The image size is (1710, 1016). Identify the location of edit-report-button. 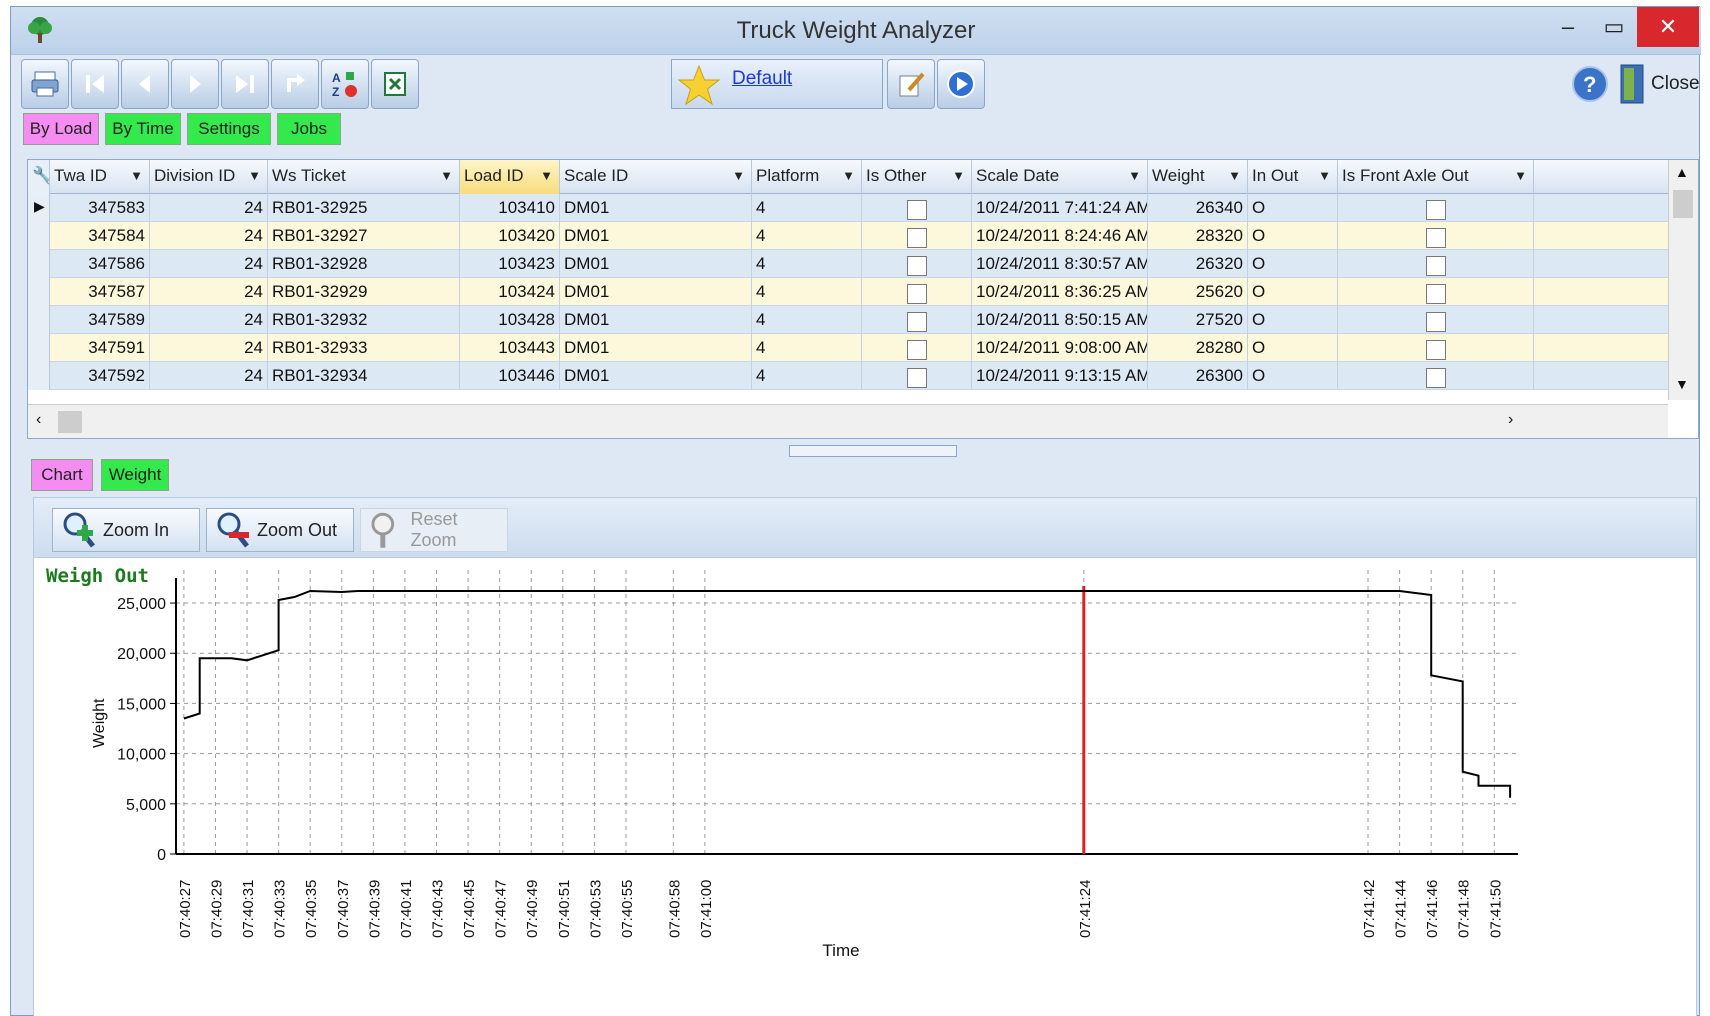
(911, 84).